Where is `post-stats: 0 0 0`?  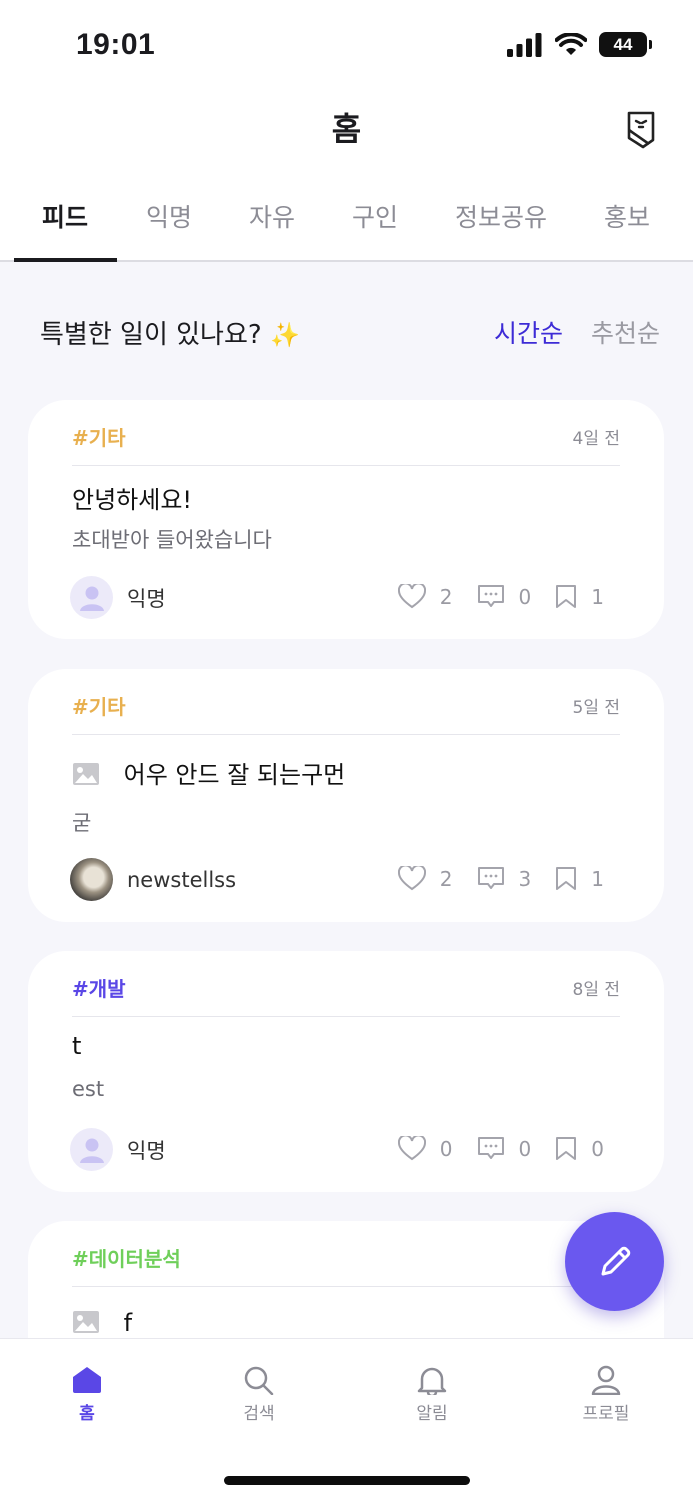 post-stats: 0 0 0 is located at coordinates (489, 1148).